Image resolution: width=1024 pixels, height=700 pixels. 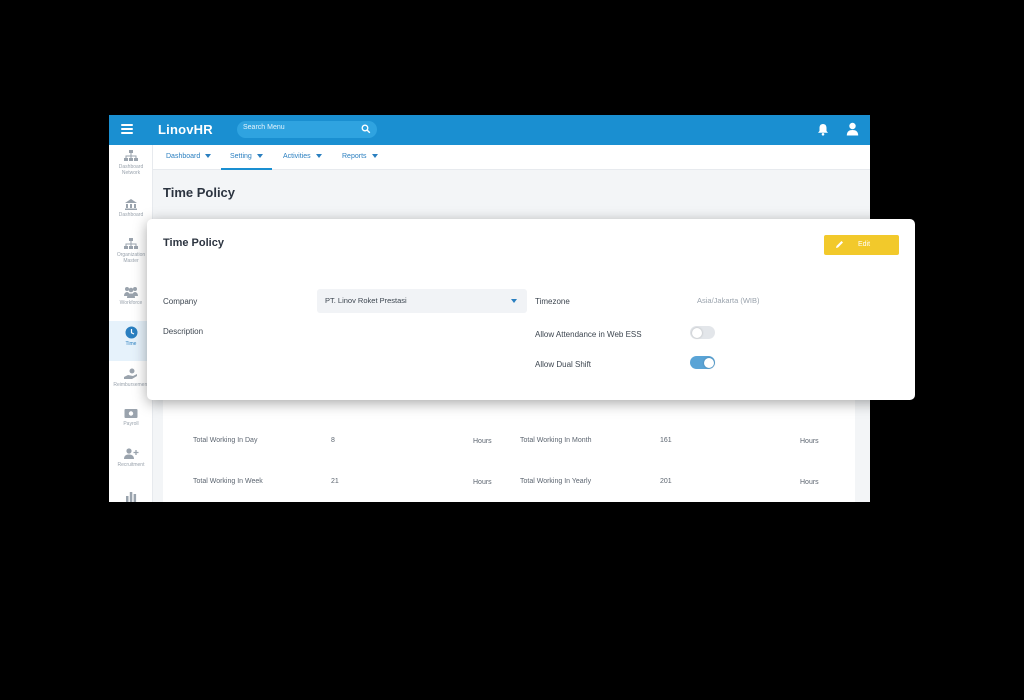 I want to click on edit-button: Edit, so click(x=861, y=245).